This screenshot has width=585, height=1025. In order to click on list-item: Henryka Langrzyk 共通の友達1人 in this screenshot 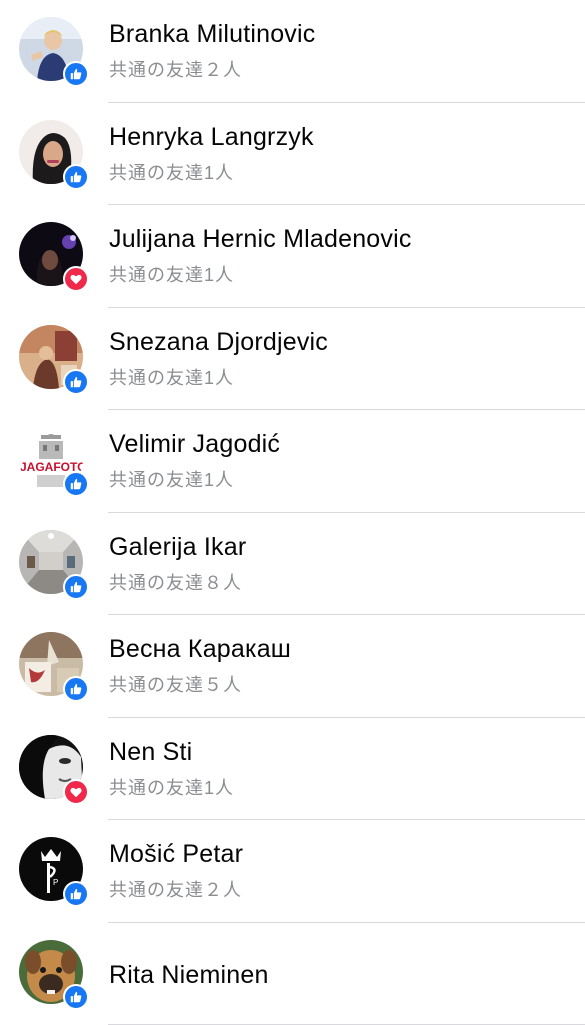, I will do `click(292, 154)`.